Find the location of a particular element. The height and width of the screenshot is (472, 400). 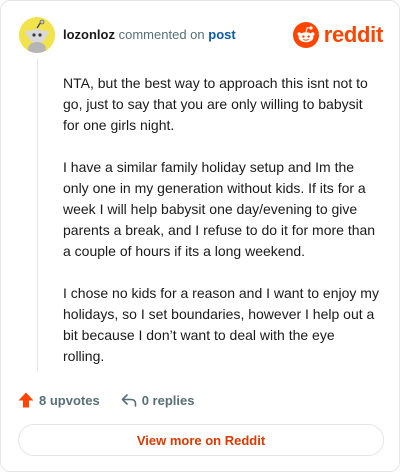

username-link: lozonloz is located at coordinates (89, 34).